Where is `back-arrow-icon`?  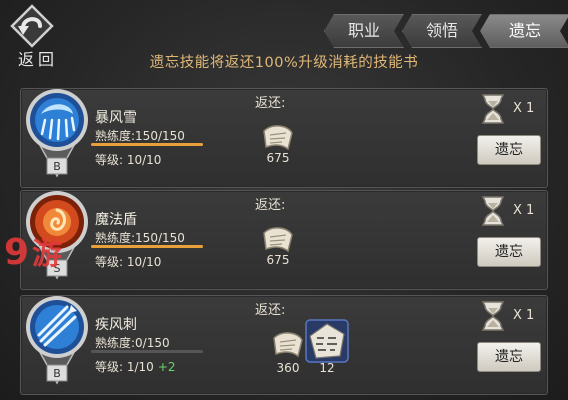
back-arrow-icon is located at coordinates (32, 26).